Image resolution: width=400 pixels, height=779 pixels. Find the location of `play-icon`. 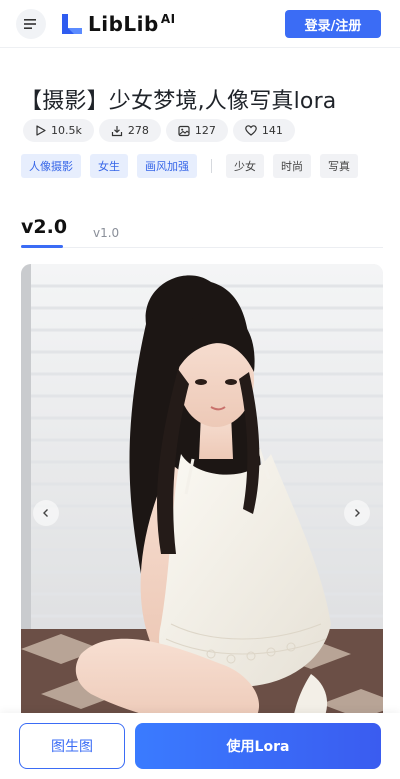

play-icon is located at coordinates (41, 130).